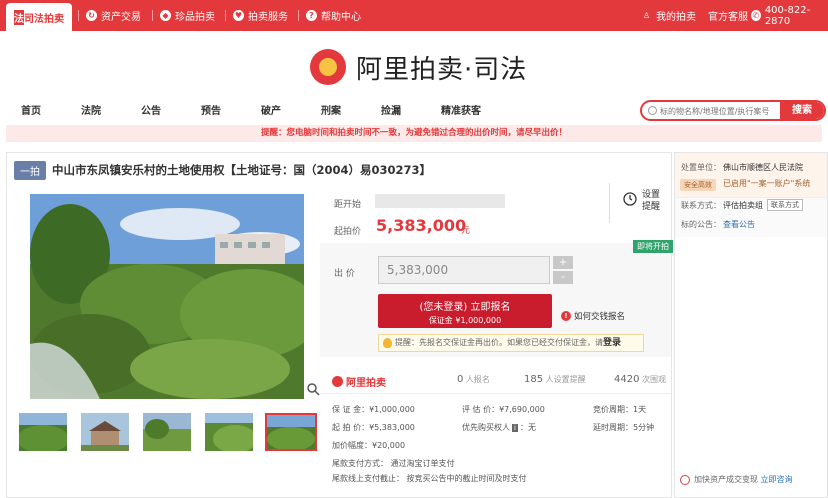  I want to click on bid-label: 出 价, so click(344, 274).